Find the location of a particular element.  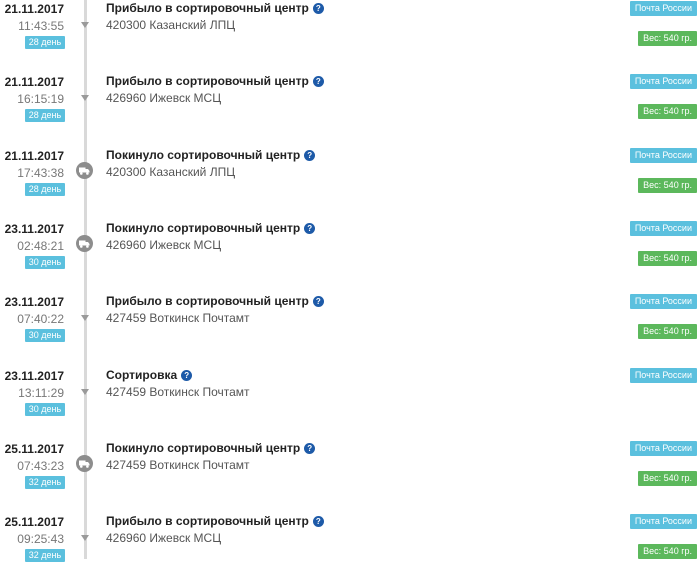

event-title: Сортировка? is located at coordinates (149, 375).